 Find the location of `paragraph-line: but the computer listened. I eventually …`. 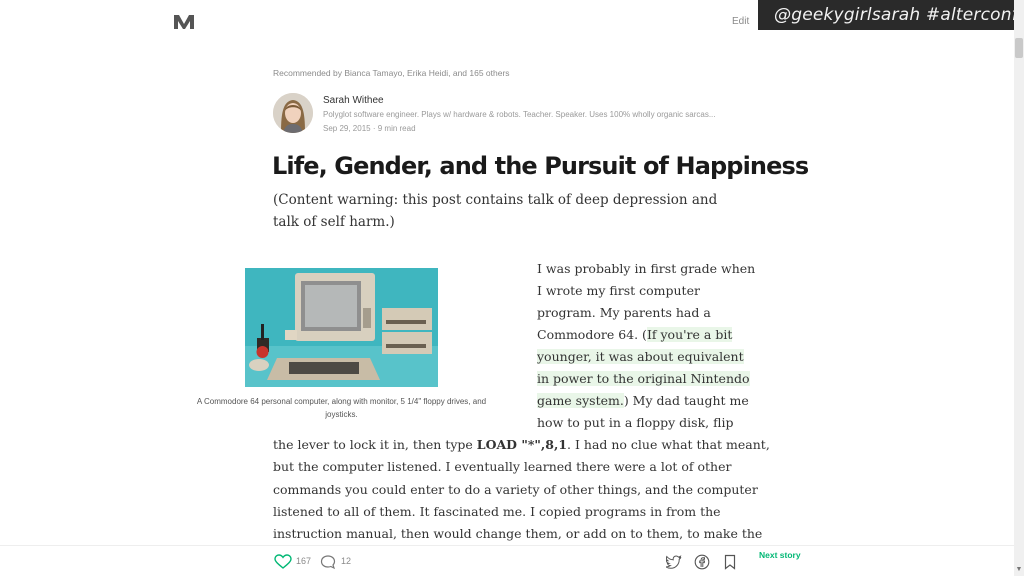

paragraph-line: but the computer listened. I eventually … is located at coordinates (502, 466).